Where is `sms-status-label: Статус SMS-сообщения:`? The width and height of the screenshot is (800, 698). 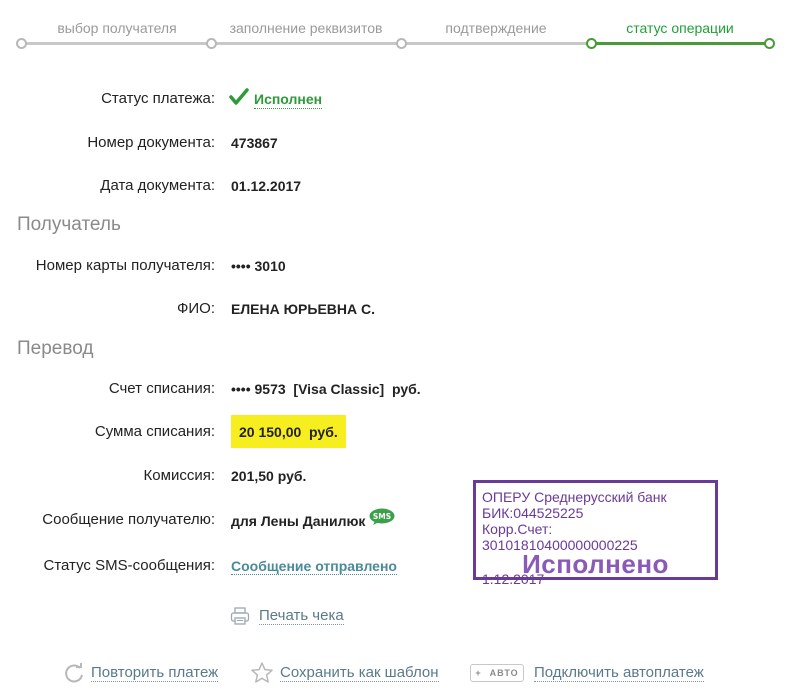
sms-status-label: Статус SMS-сообщения: is located at coordinates (129, 565).